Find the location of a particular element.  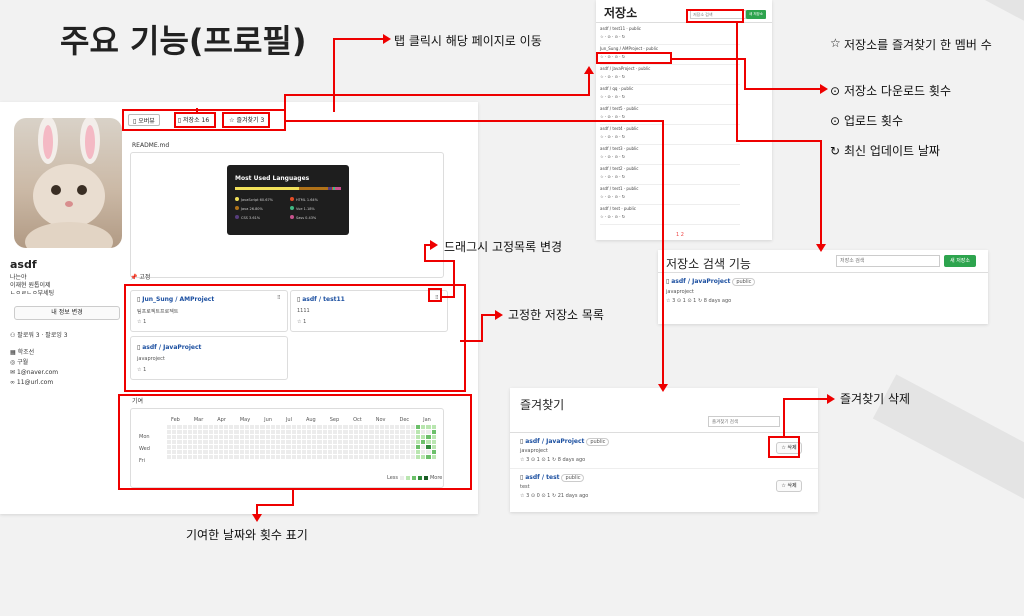

language-name: CSS 3.61% is located at coordinates (251, 218).